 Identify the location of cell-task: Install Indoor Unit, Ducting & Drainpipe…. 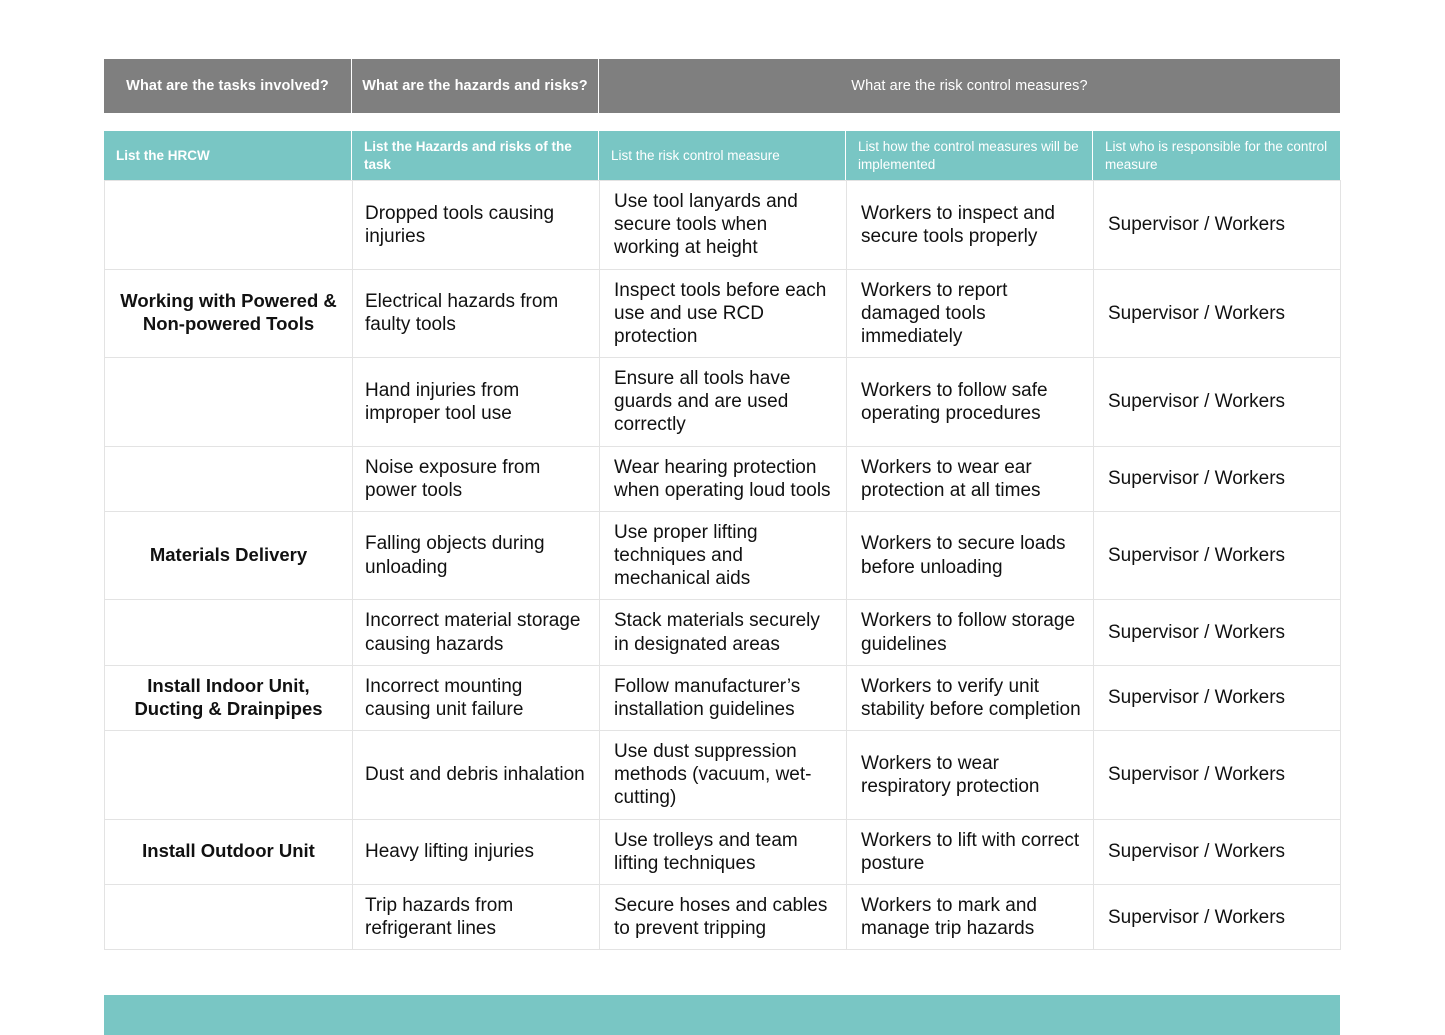
(228, 698).